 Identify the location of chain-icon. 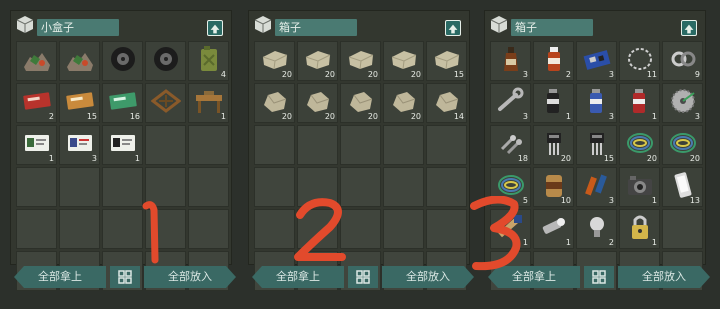
(640, 59).